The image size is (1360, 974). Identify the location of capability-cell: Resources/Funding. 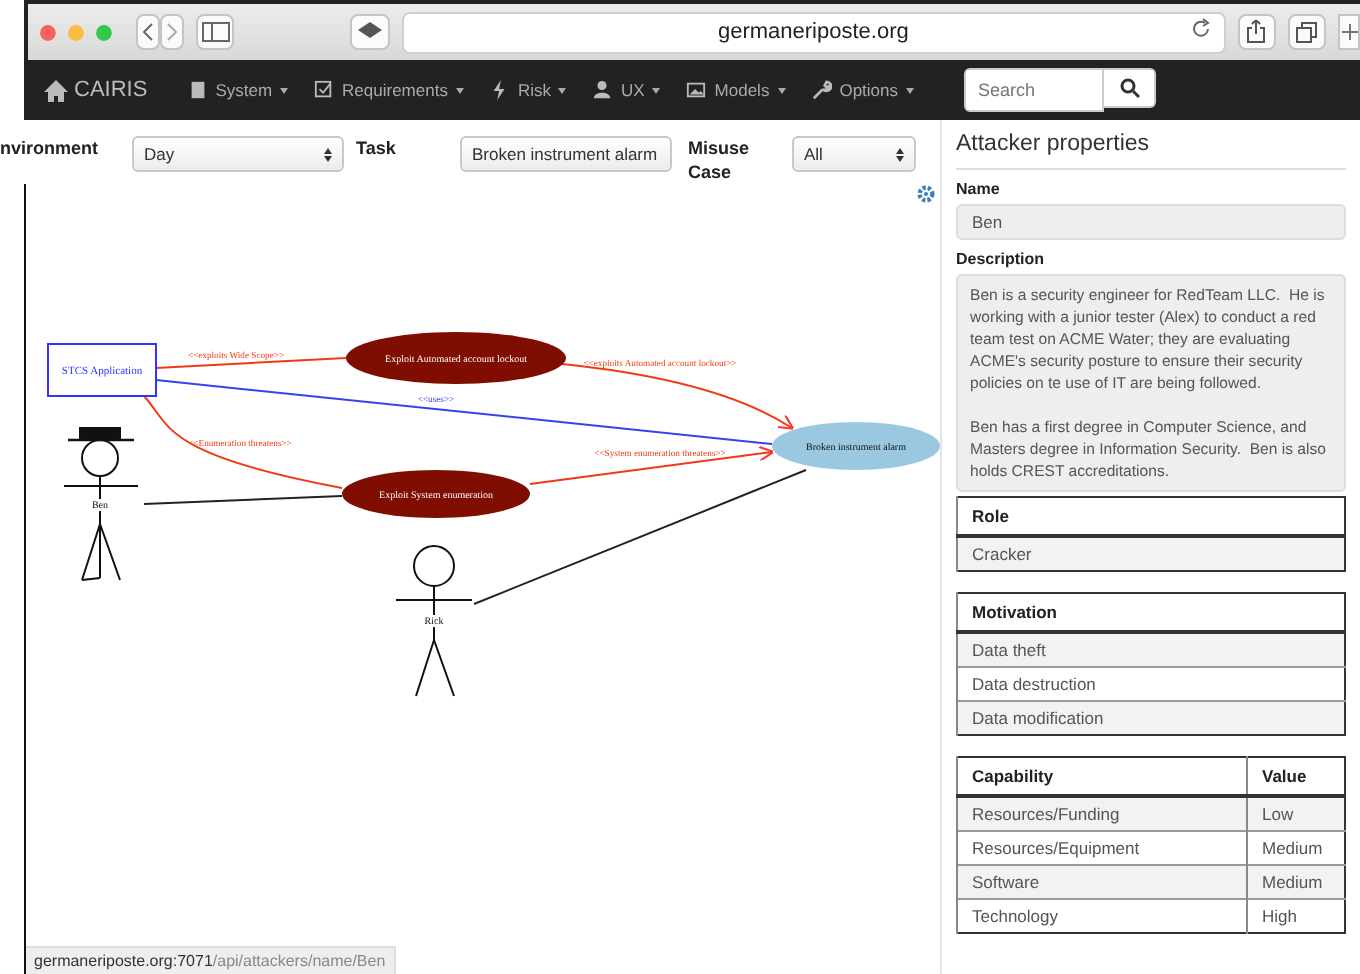
(1102, 813).